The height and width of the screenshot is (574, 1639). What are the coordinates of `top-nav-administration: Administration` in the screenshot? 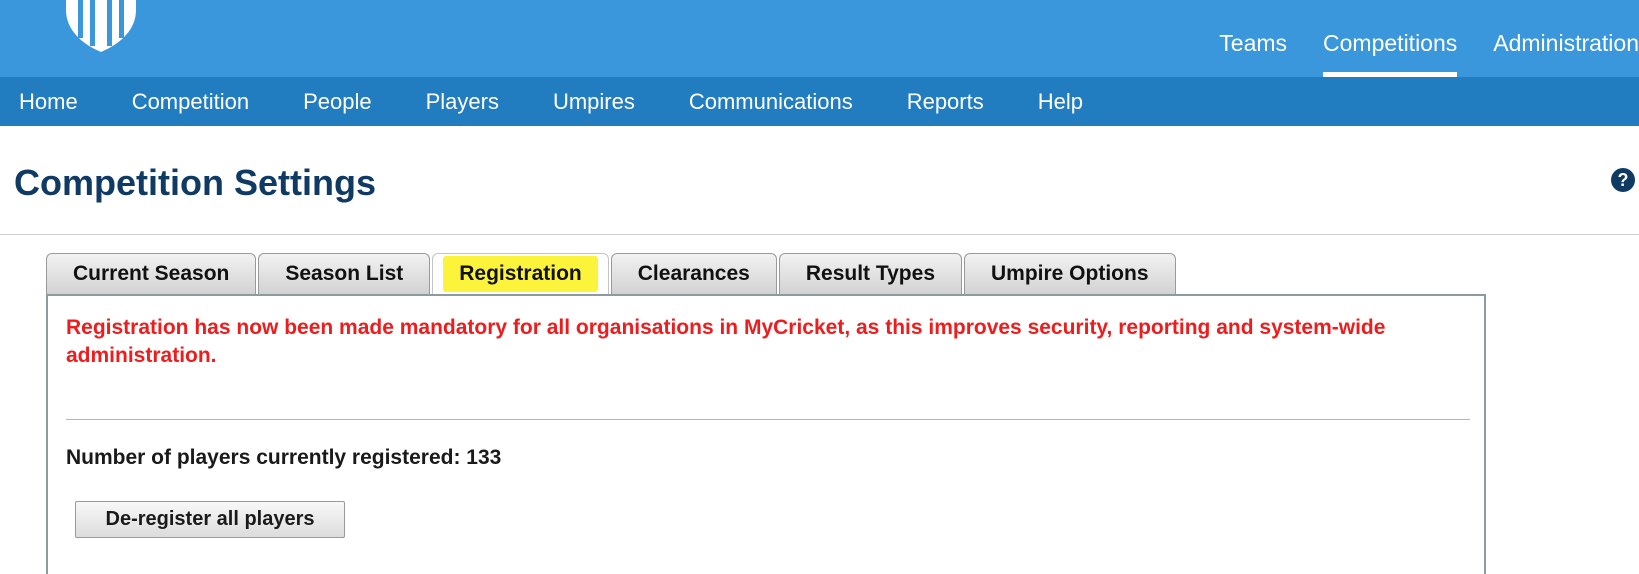 It's located at (1566, 53).